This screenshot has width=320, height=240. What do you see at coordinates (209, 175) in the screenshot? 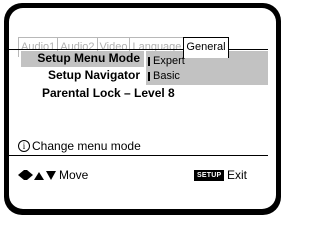
I see `setup-key-icon: SETUP` at bounding box center [209, 175].